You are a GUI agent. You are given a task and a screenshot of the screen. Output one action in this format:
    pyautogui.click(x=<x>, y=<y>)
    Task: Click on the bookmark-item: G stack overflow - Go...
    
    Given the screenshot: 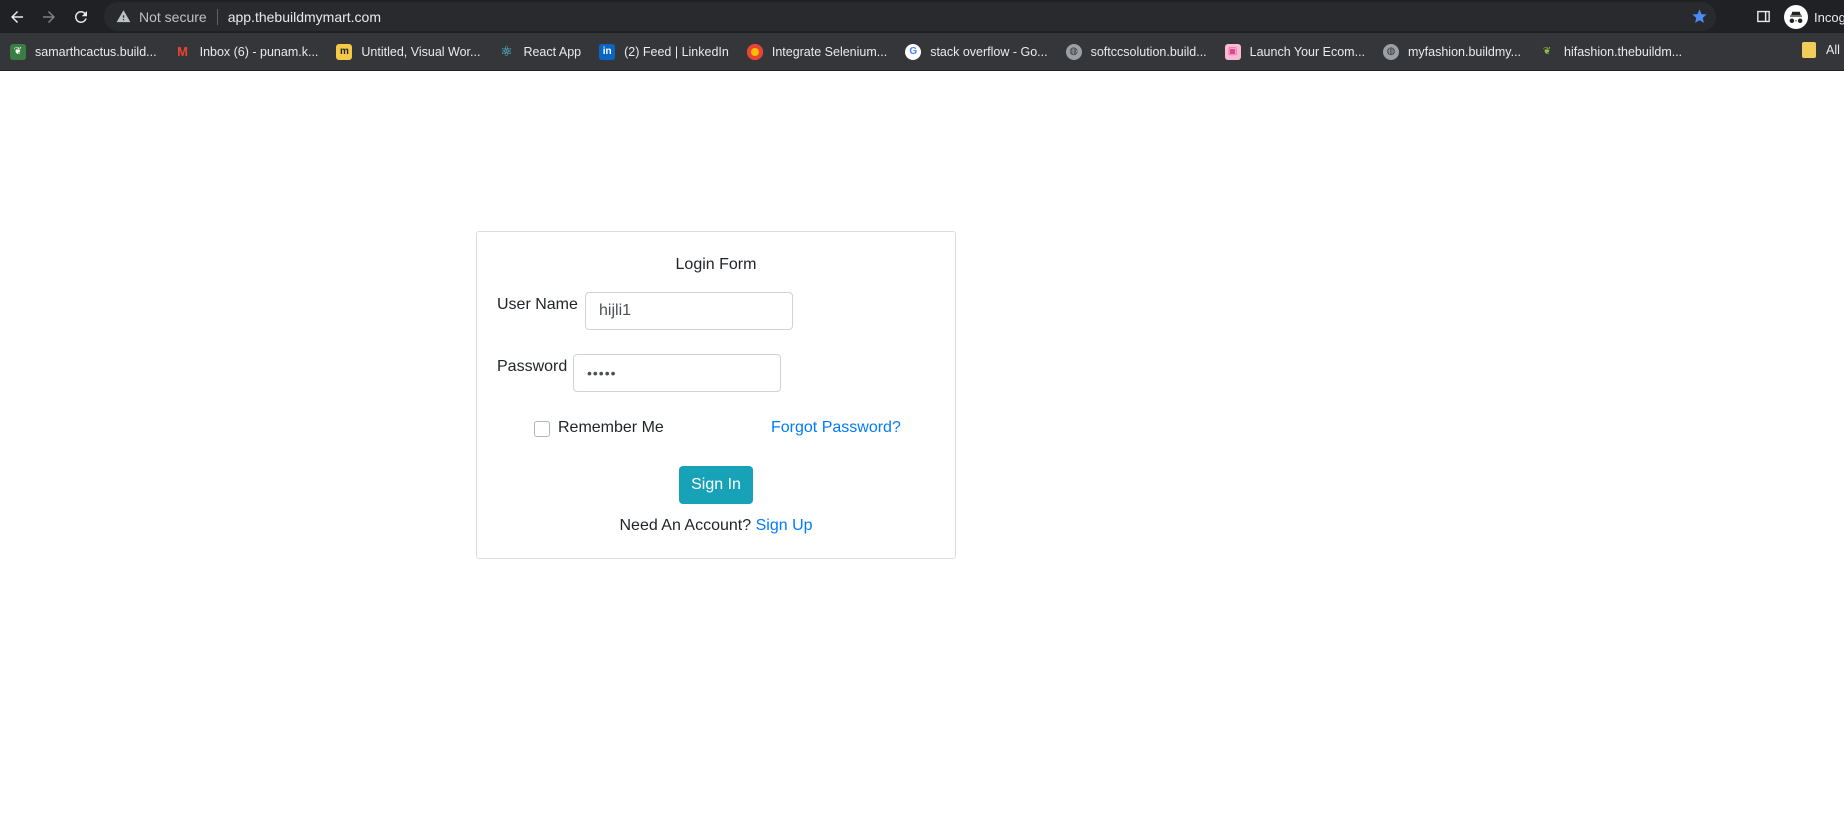 What is the action you would take?
    pyautogui.click(x=976, y=52)
    